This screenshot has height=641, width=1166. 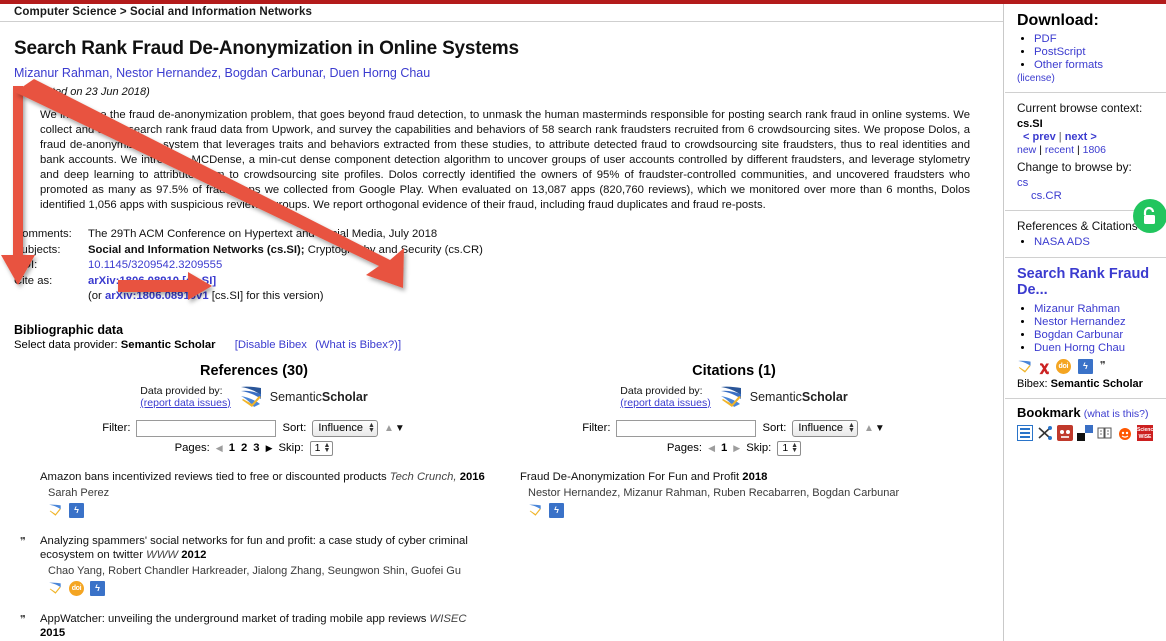 I want to click on what-is-bibex-link: (What is Bibex?)], so click(x=358, y=345).